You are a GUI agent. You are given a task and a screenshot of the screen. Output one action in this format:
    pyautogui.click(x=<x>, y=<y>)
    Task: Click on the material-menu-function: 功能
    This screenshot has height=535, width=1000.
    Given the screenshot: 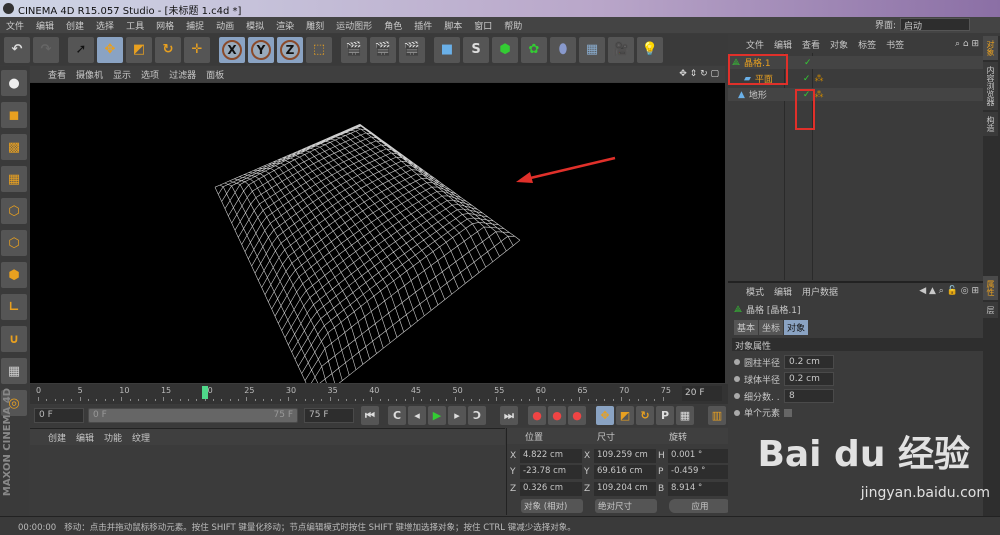 What is the action you would take?
    pyautogui.click(x=113, y=437)
    